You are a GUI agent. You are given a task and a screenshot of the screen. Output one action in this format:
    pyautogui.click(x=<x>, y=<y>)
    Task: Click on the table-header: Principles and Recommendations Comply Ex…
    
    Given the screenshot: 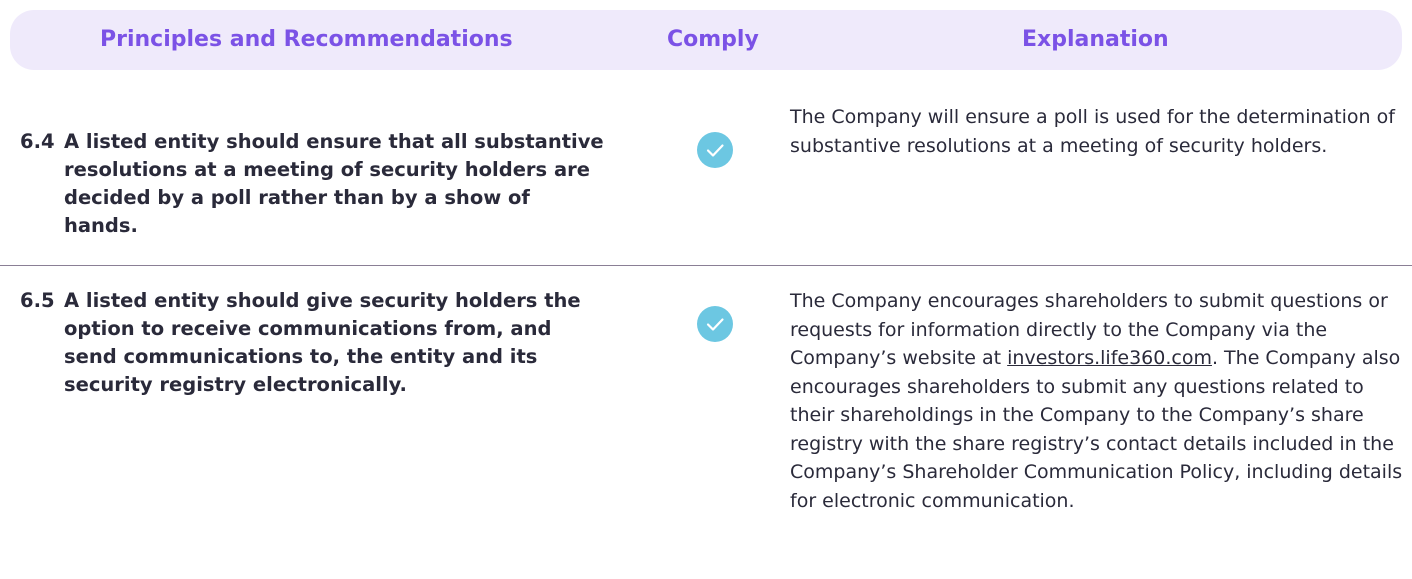 What is the action you would take?
    pyautogui.click(x=706, y=40)
    